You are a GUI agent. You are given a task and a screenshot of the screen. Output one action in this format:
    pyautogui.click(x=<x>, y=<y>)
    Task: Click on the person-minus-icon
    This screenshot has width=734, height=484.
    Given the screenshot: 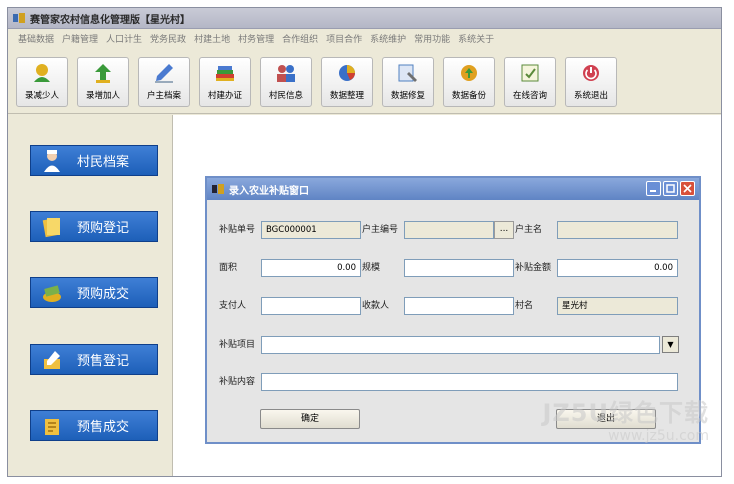 What is the action you would take?
    pyautogui.click(x=42, y=73)
    